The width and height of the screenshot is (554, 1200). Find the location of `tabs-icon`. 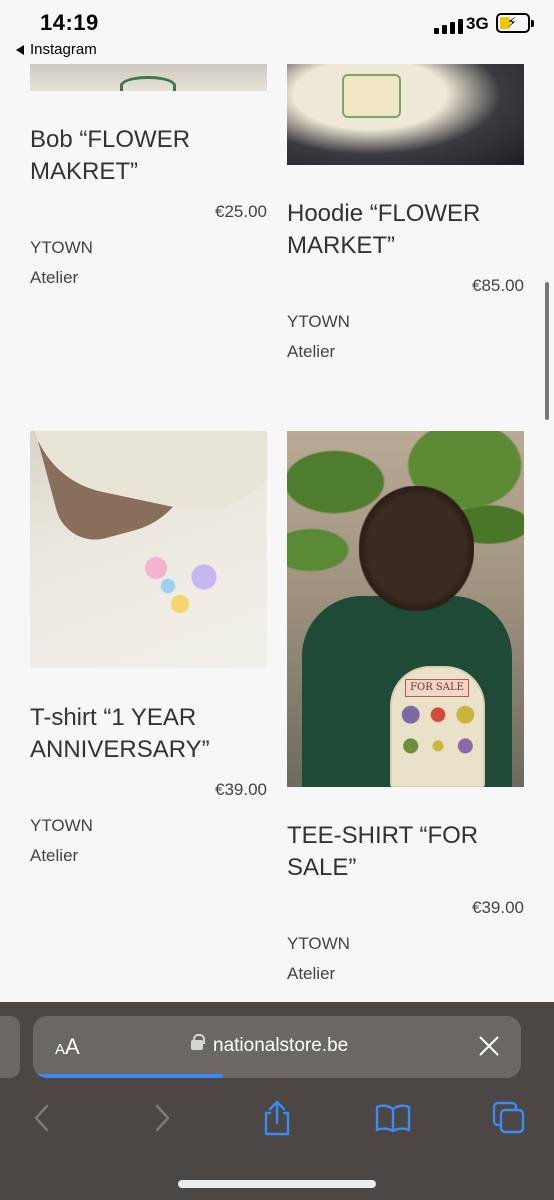

tabs-icon is located at coordinates (508, 1117).